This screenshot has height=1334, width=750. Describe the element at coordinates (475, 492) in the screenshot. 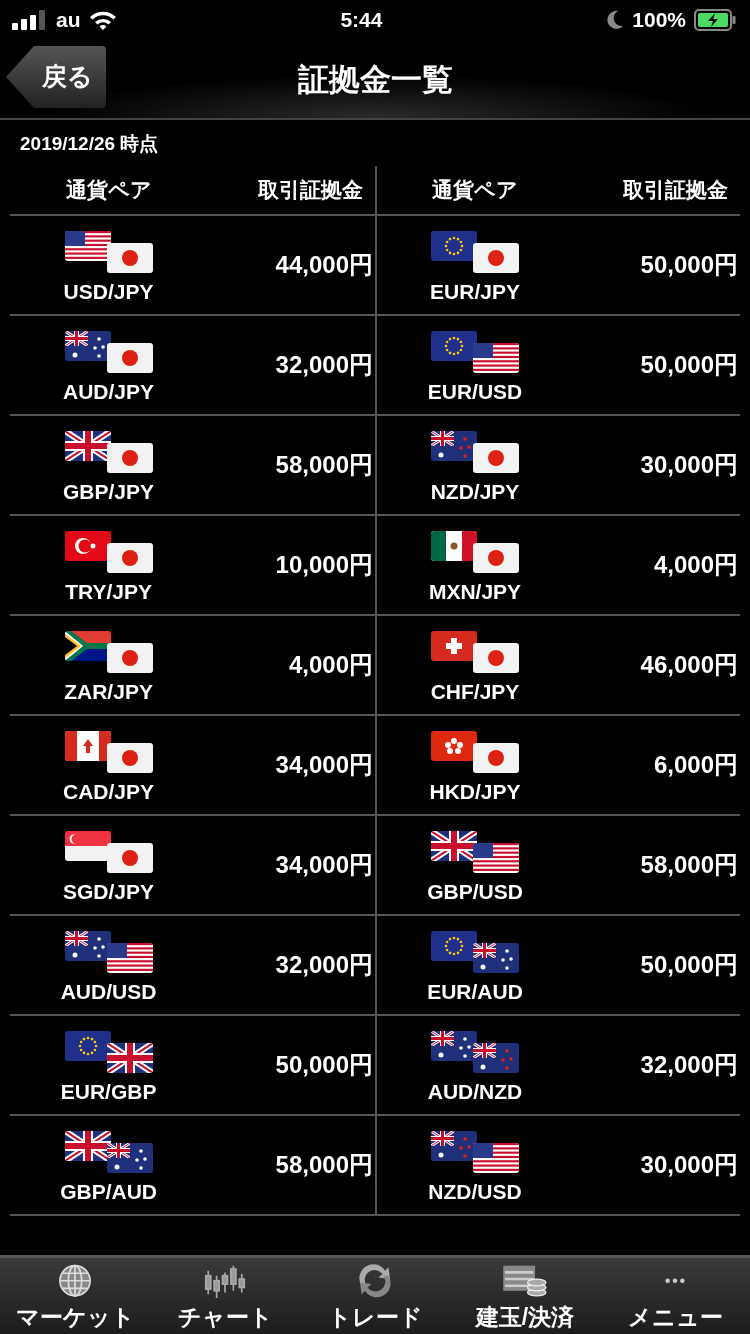

I see `currency-pair: NZD/JPY` at that location.